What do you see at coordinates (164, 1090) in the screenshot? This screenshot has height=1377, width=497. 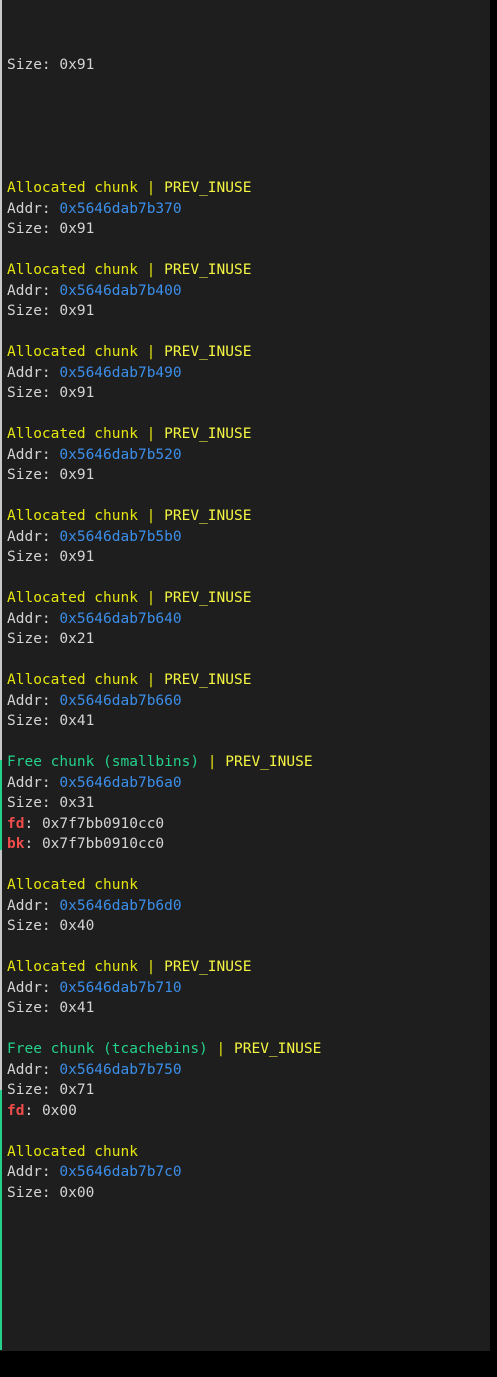 I see `chunk-size-line: Size: 0x71` at bounding box center [164, 1090].